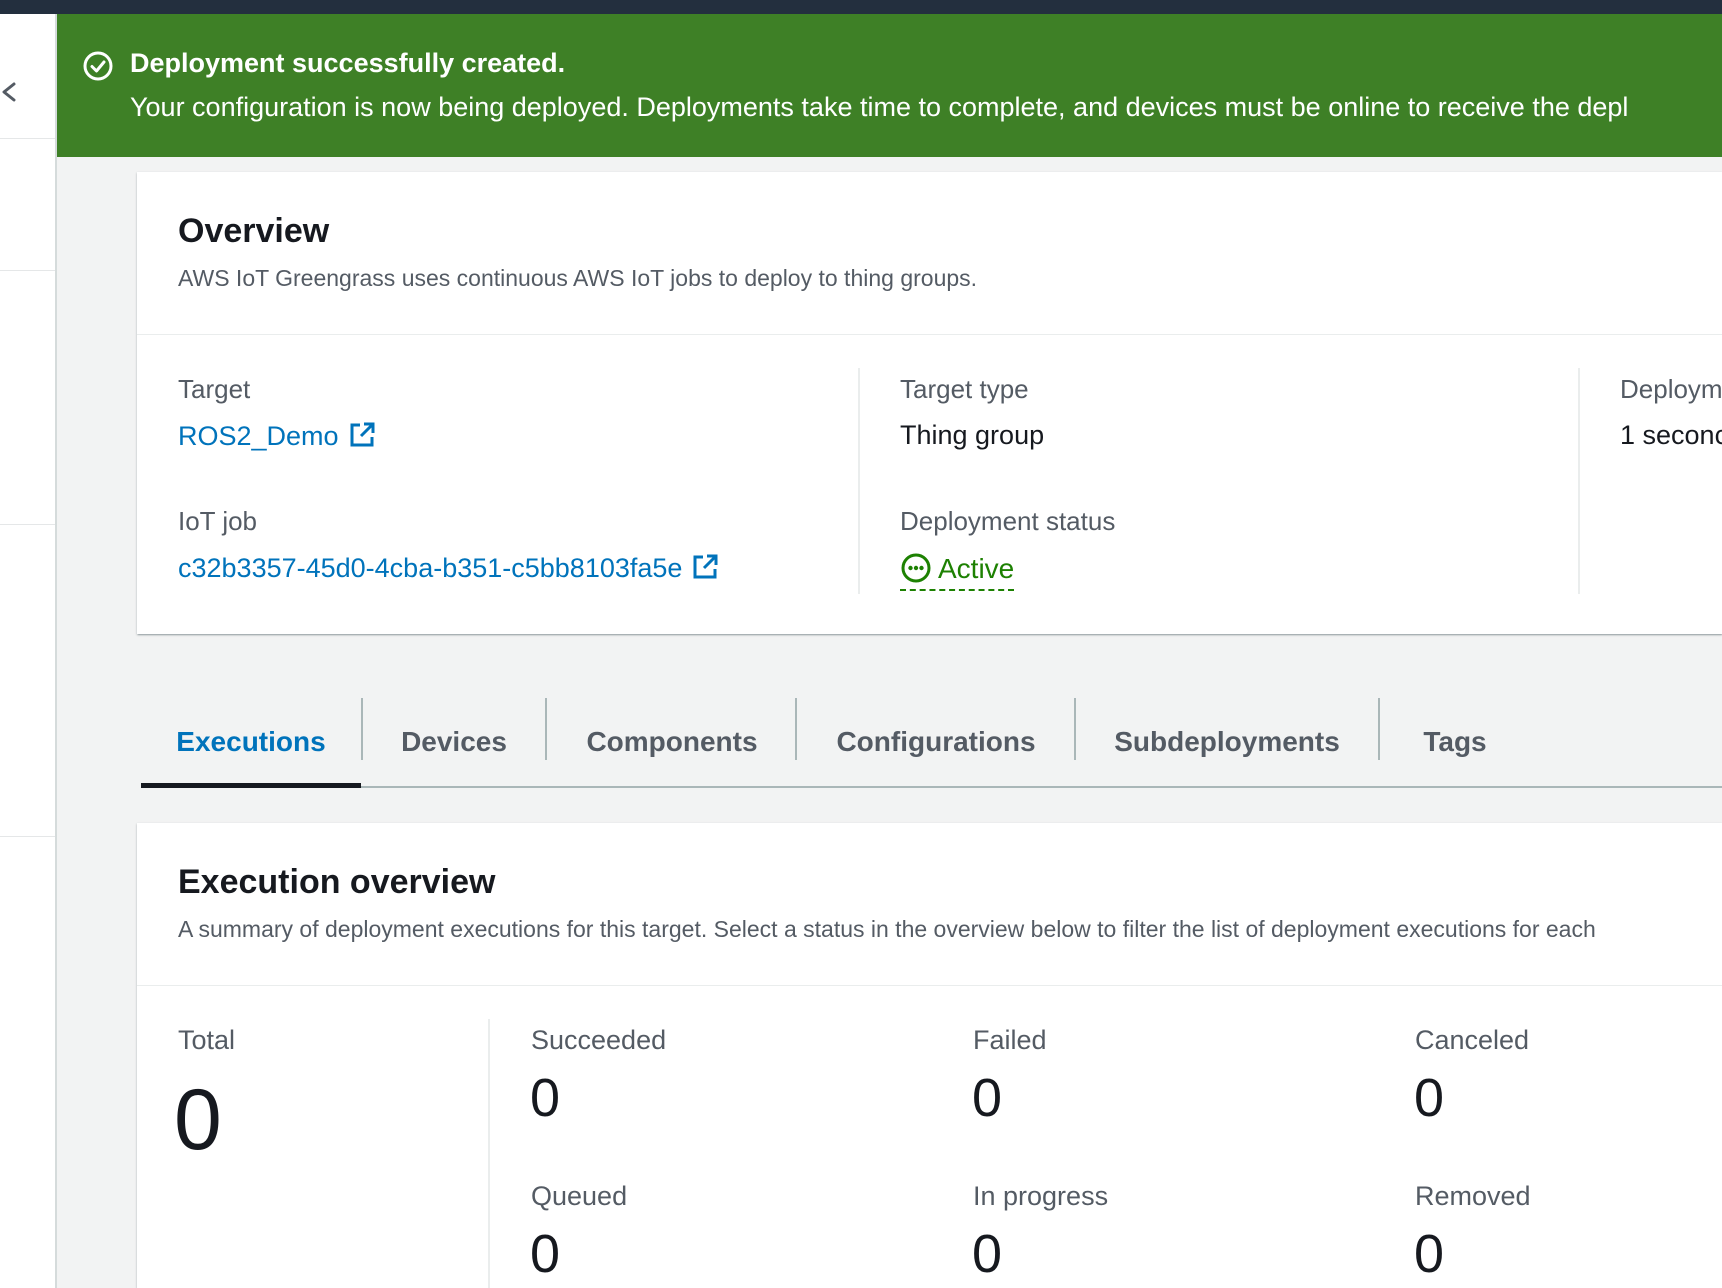 The width and height of the screenshot is (1722, 1288). I want to click on tab-subdeployments: Subdeployments, so click(1227, 742).